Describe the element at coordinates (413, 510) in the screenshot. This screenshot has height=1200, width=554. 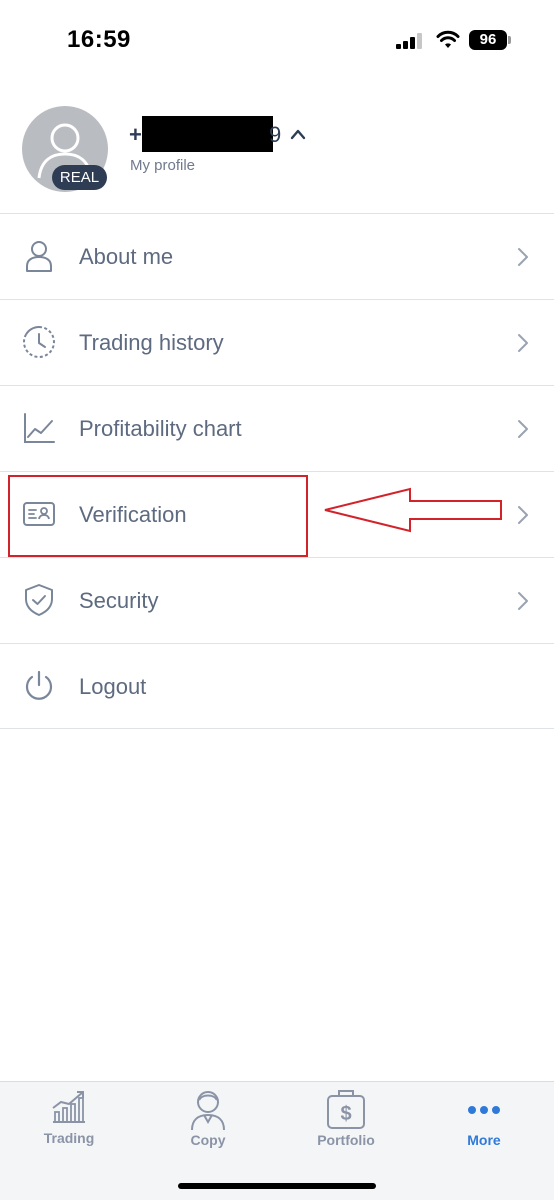
I see `annotation-arrow` at that location.